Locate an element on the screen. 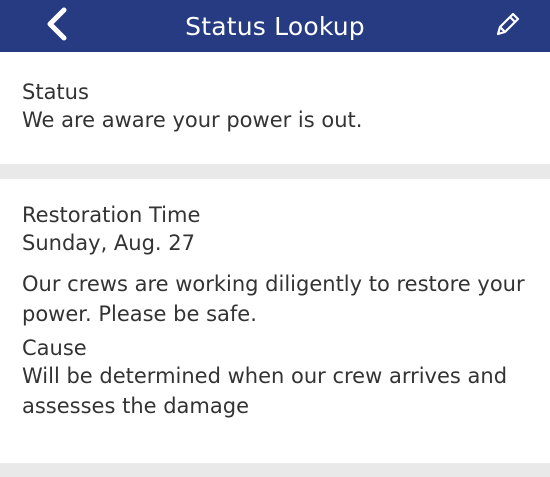  top-navigation-bar: Status Lookup is located at coordinates (275, 26).